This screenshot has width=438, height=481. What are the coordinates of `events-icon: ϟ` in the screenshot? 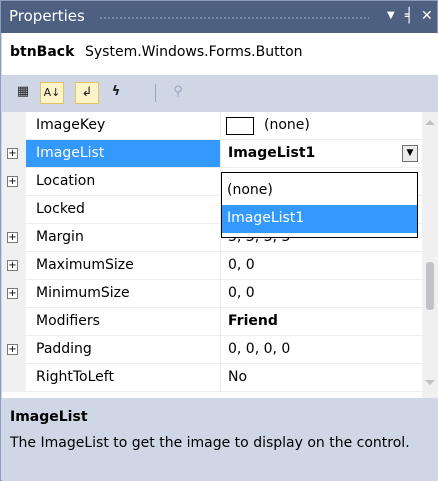 It's located at (116, 91).